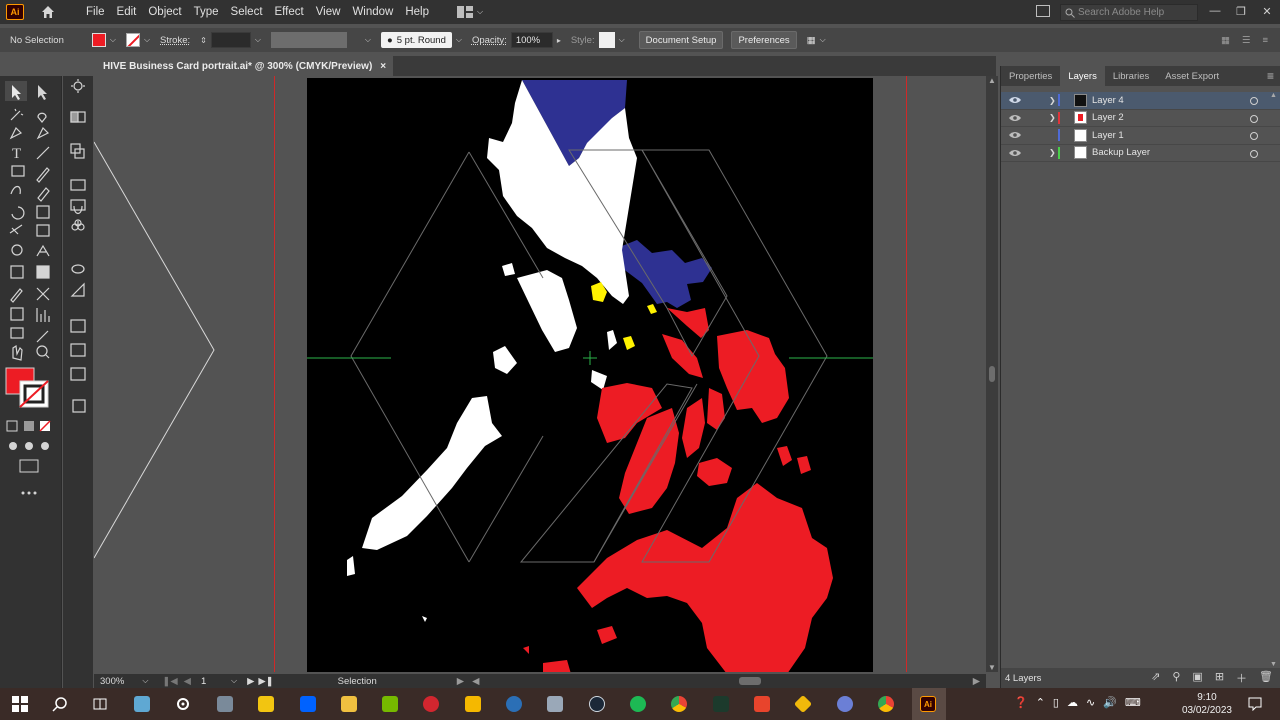 This screenshot has height=720, width=1280. Describe the element at coordinates (78, 118) in the screenshot. I see `gradient-panel-icon` at that location.